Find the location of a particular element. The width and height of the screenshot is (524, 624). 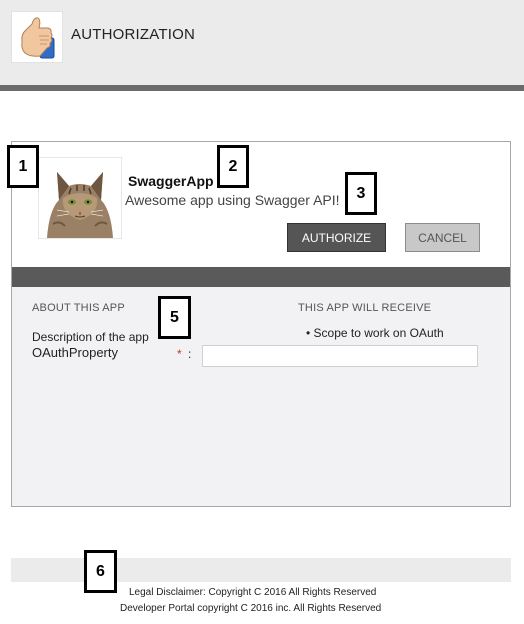

callout-1: 1 is located at coordinates (23, 166).